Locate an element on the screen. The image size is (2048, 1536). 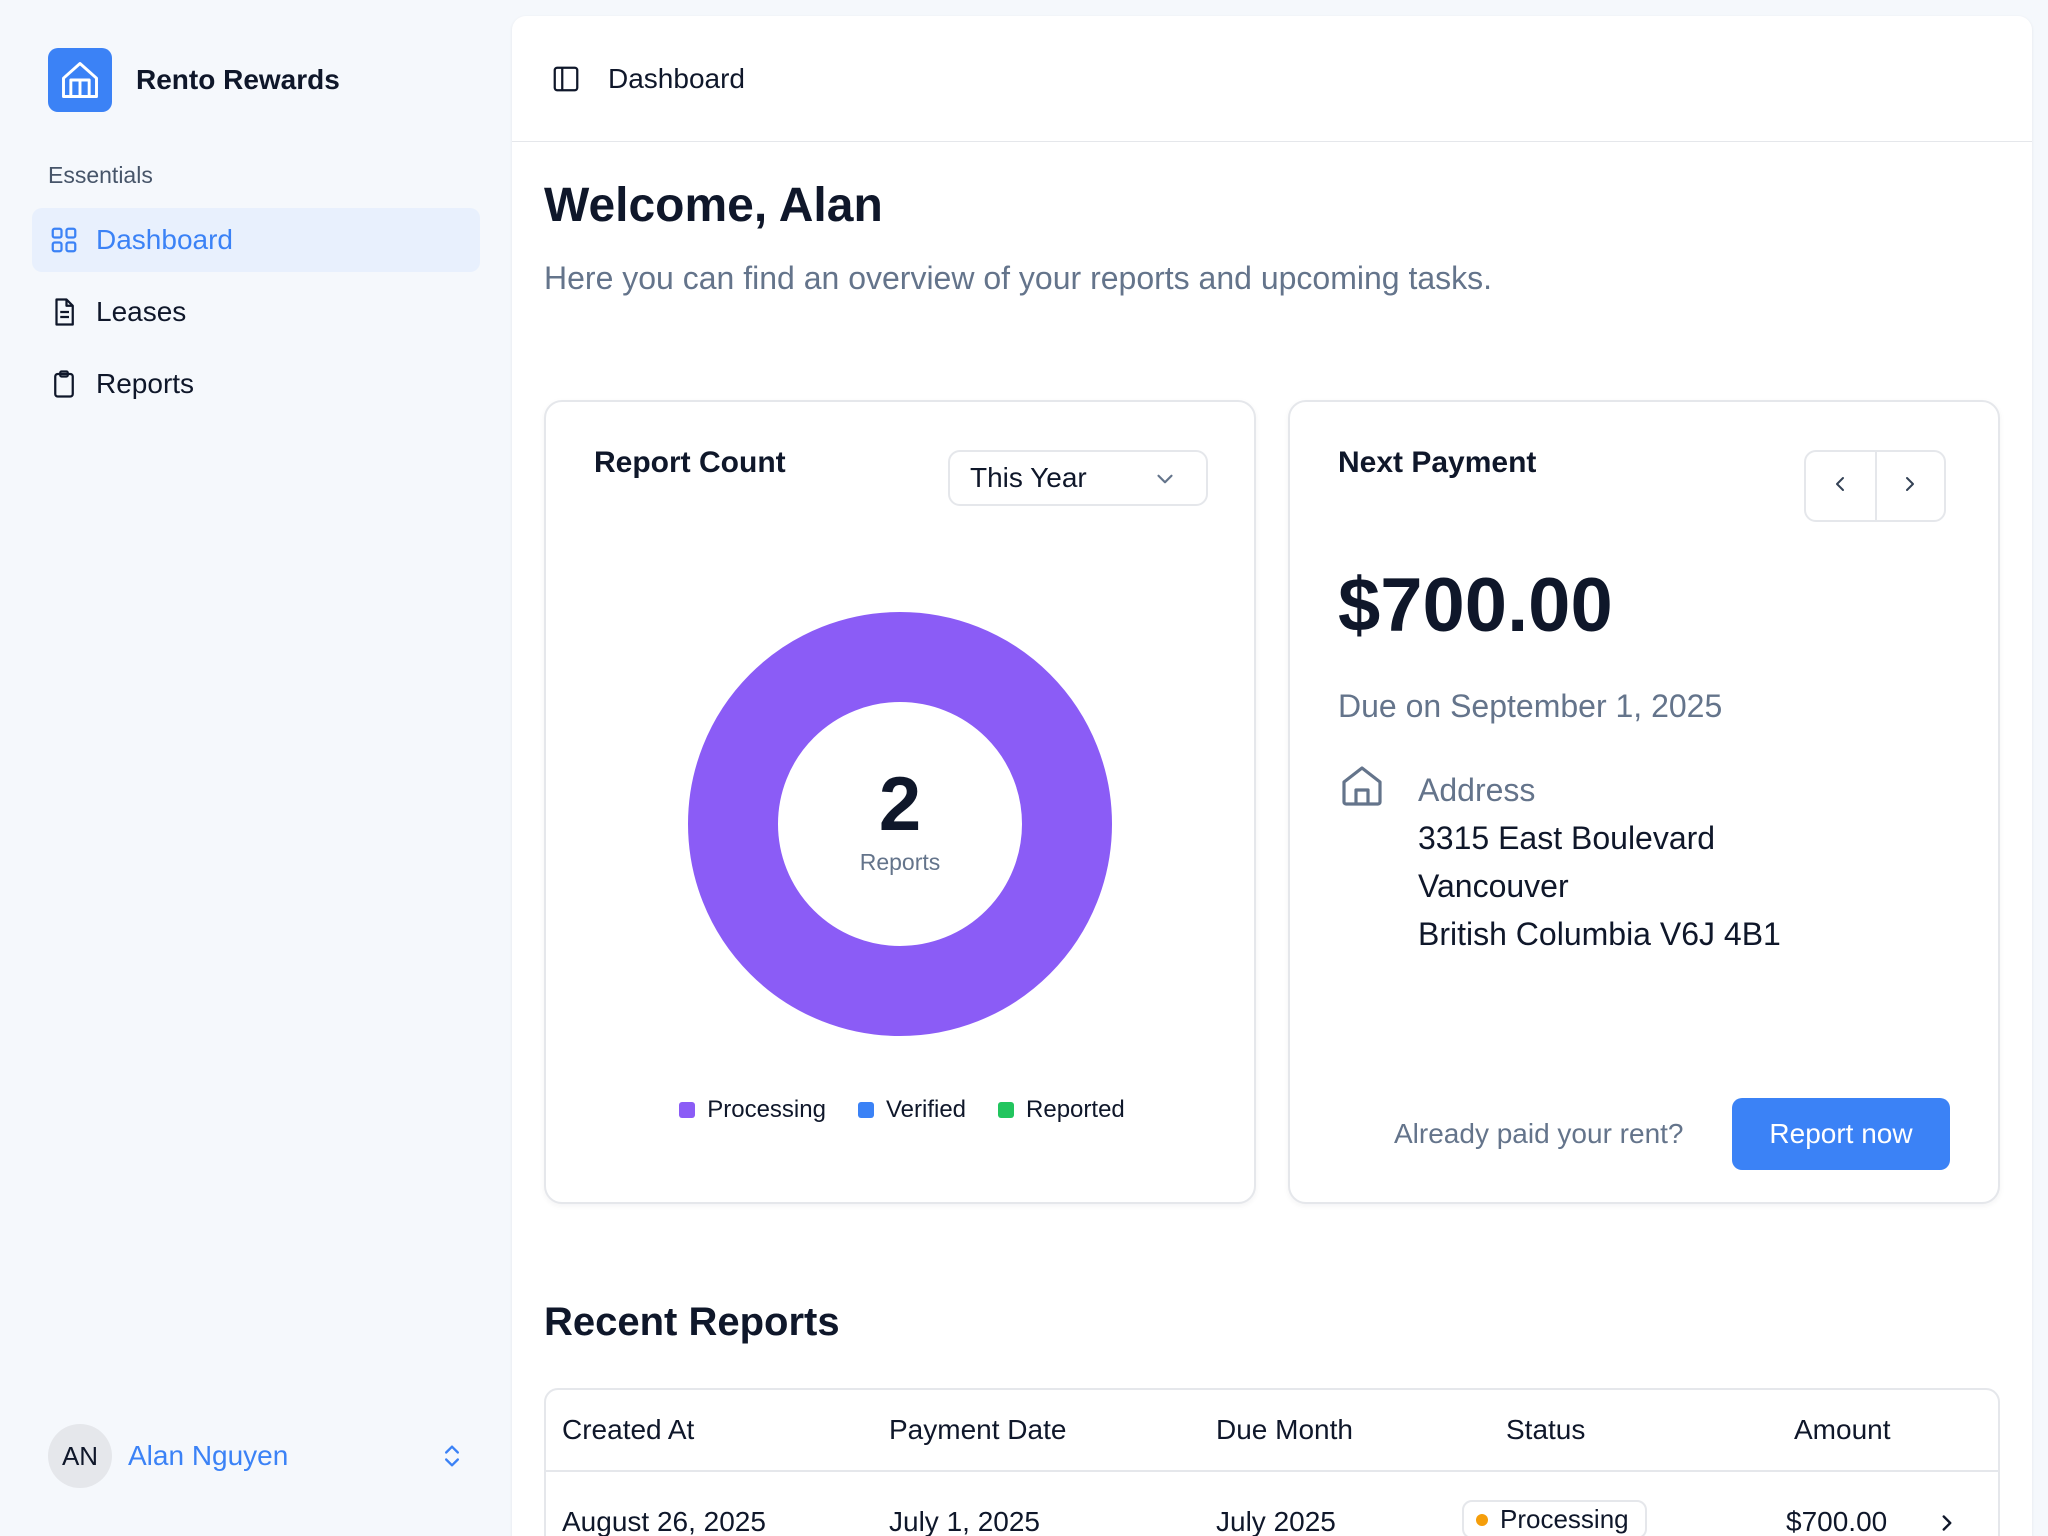
next-payment-title: Next Payment is located at coordinates (1437, 462).